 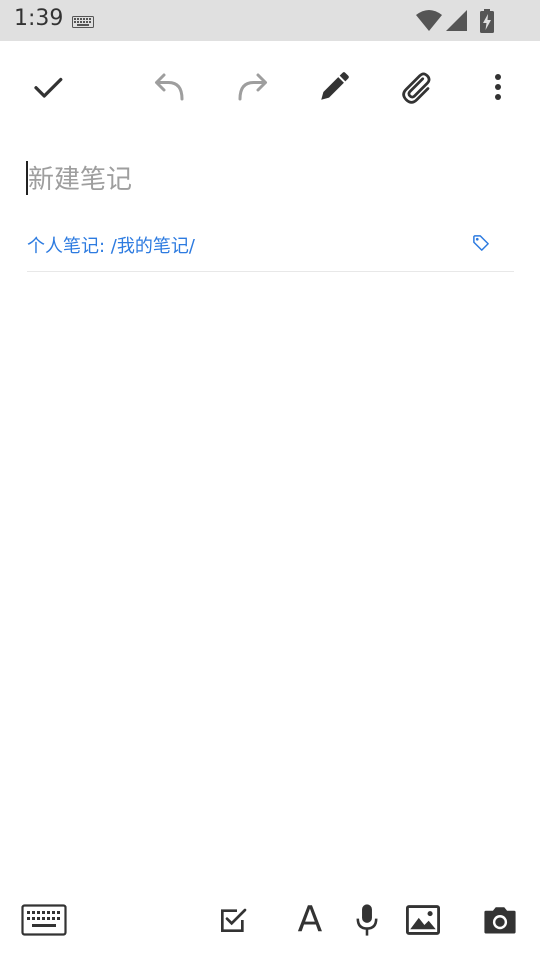 What do you see at coordinates (270, 20) in the screenshot?
I see `status-bar: 1:39` at bounding box center [270, 20].